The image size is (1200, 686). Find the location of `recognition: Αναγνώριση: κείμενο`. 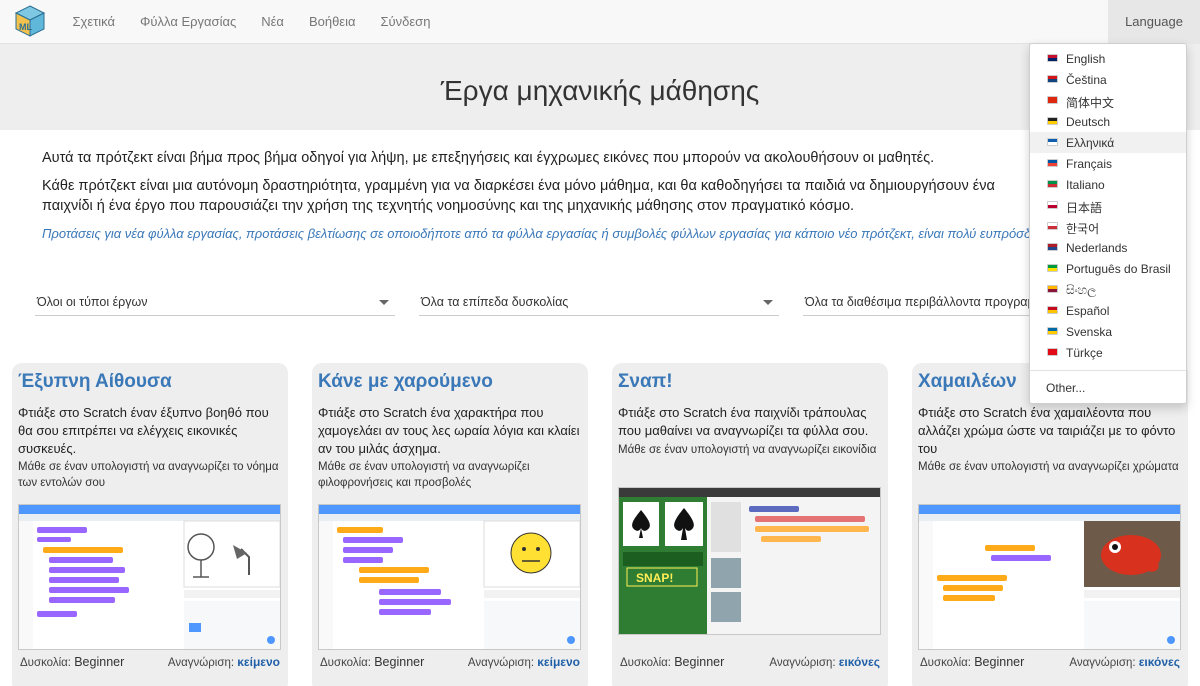

recognition: Αναγνώριση: κείμενο is located at coordinates (524, 662).